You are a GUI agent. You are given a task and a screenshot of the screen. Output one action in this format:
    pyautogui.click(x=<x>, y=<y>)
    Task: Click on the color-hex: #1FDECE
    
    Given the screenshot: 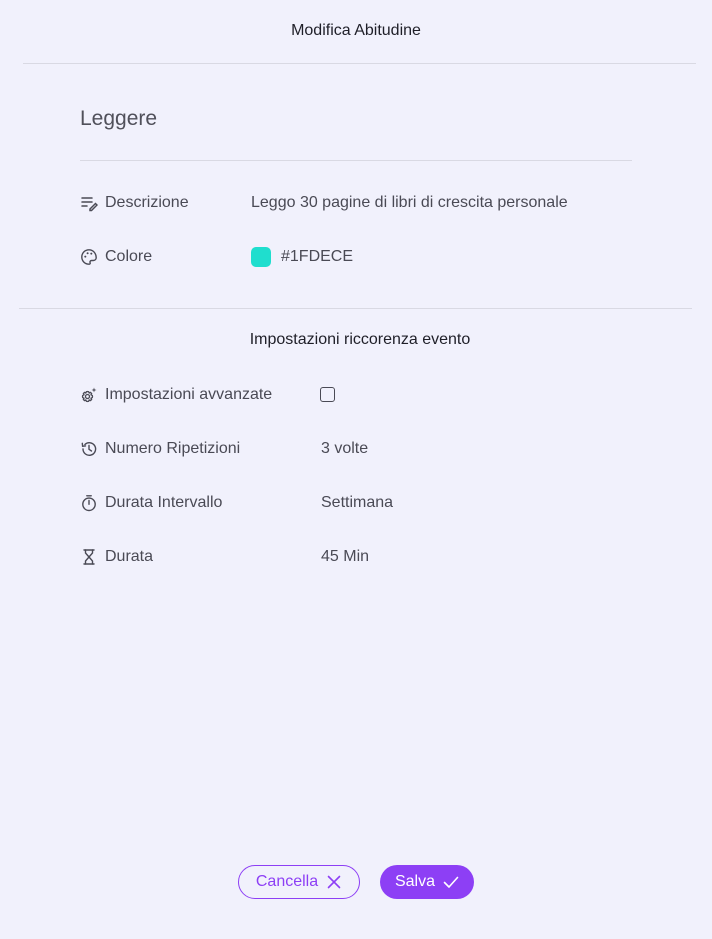 What is the action you would take?
    pyautogui.click(x=317, y=256)
    